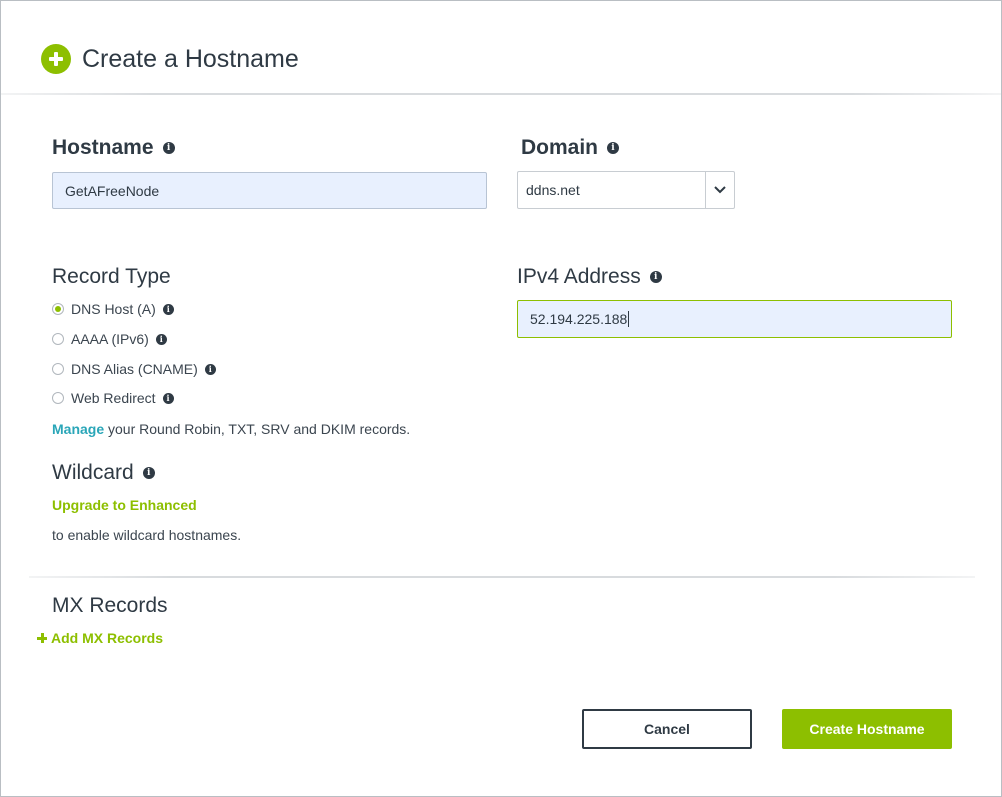 The height and width of the screenshot is (797, 1002). What do you see at coordinates (110, 605) in the screenshot?
I see `mx-records-label: MX Records` at bounding box center [110, 605].